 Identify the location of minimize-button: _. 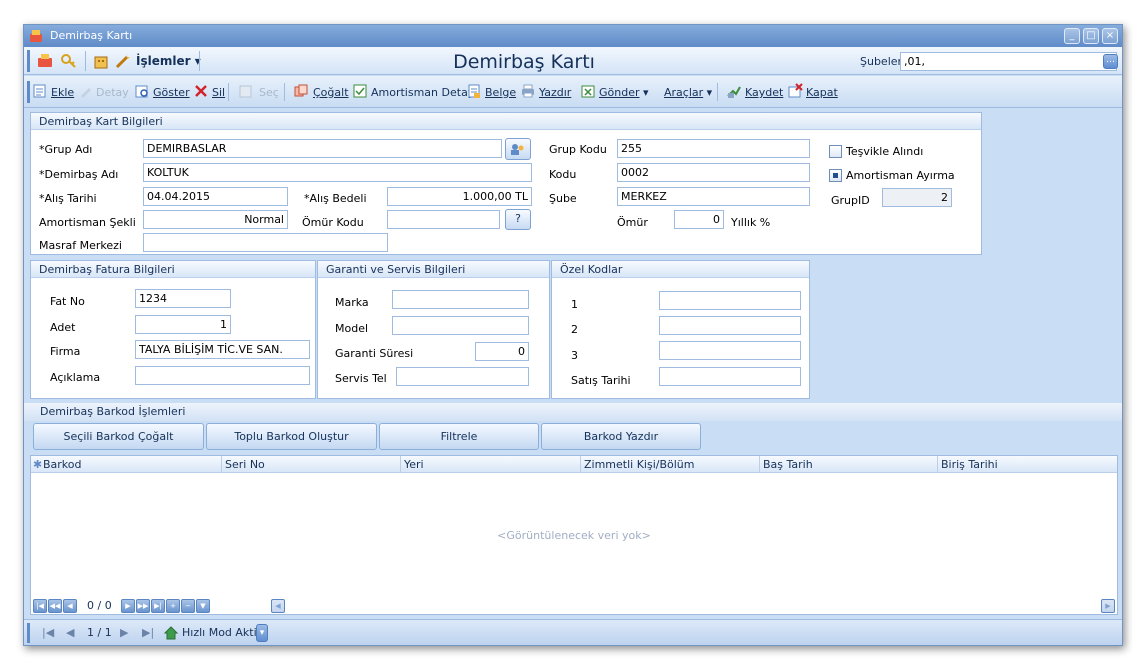
(1072, 36).